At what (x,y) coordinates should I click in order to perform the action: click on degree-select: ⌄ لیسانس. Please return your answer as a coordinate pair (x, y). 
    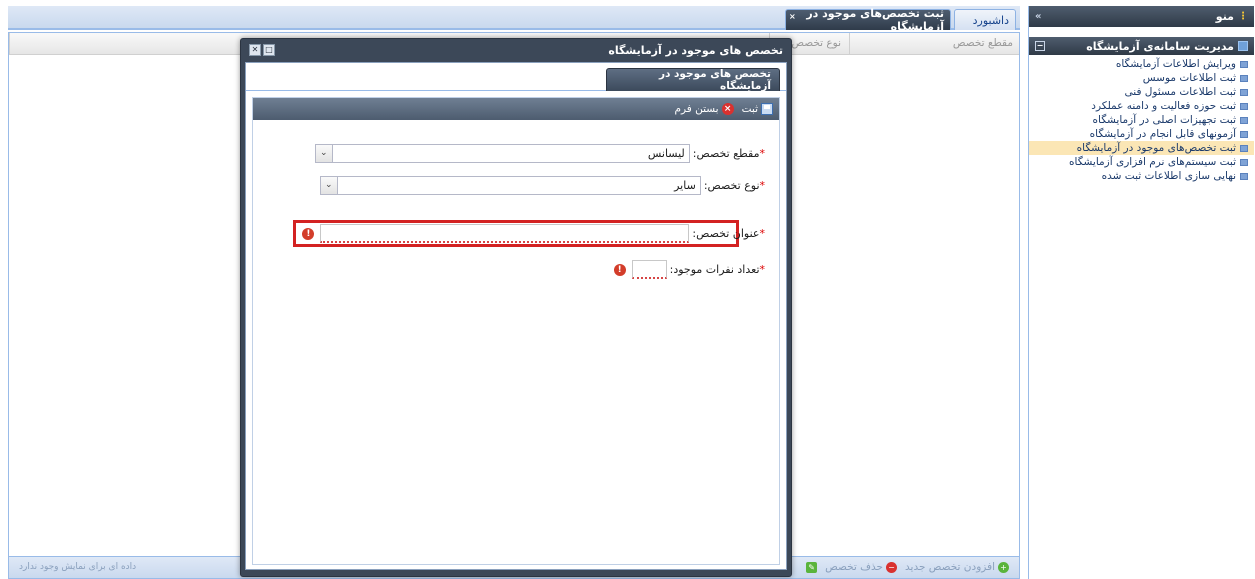
    Looking at the image, I should click on (502, 153).